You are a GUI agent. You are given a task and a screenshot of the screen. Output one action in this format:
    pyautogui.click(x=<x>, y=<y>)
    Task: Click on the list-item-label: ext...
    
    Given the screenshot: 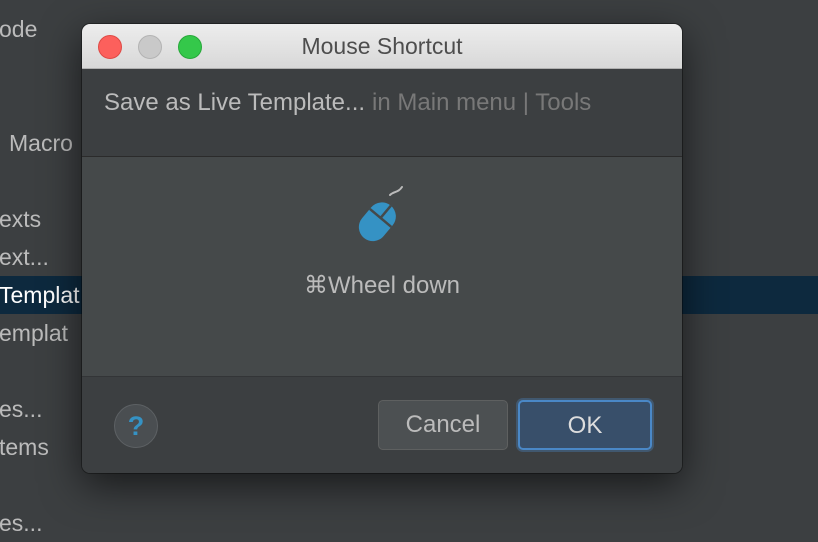 What is the action you would take?
    pyautogui.click(x=24, y=257)
    